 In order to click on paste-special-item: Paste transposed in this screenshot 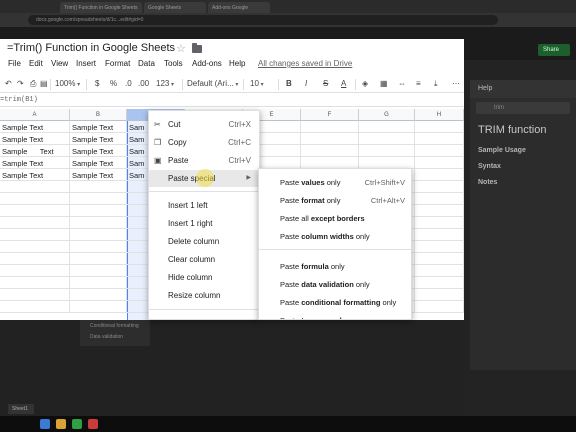, I will do `click(335, 315)`.